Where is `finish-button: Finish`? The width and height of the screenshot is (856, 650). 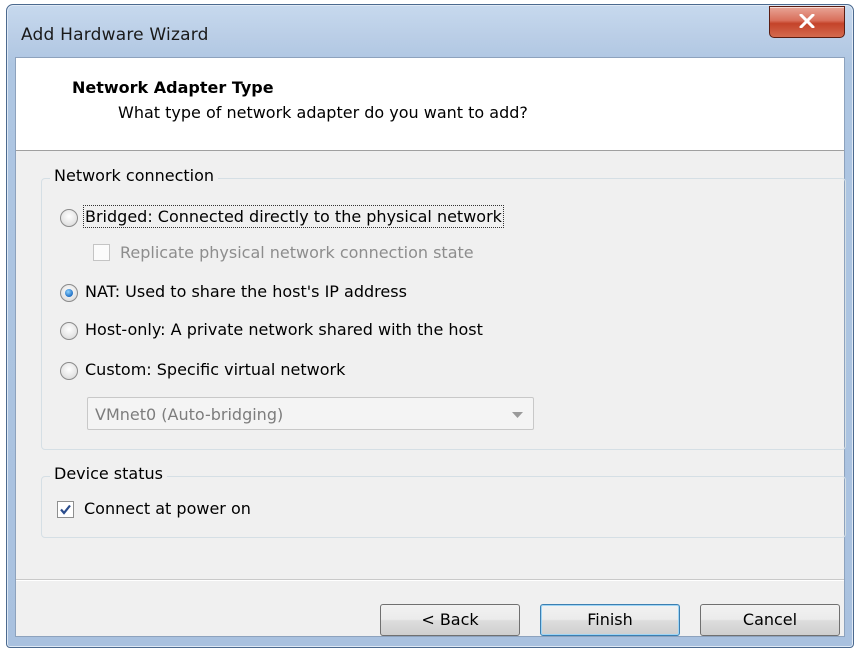
finish-button: Finish is located at coordinates (610, 620).